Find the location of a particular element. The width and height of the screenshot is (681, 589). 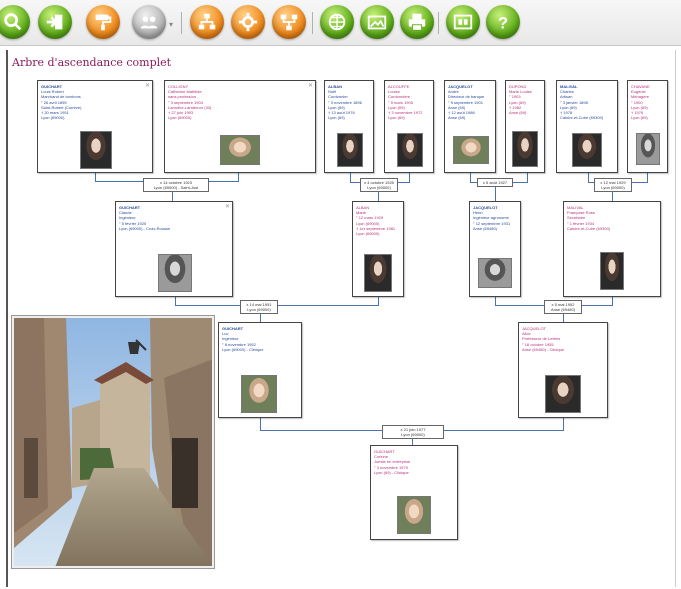

person-detail: Anse (69480) is located at coordinates (485, 228).